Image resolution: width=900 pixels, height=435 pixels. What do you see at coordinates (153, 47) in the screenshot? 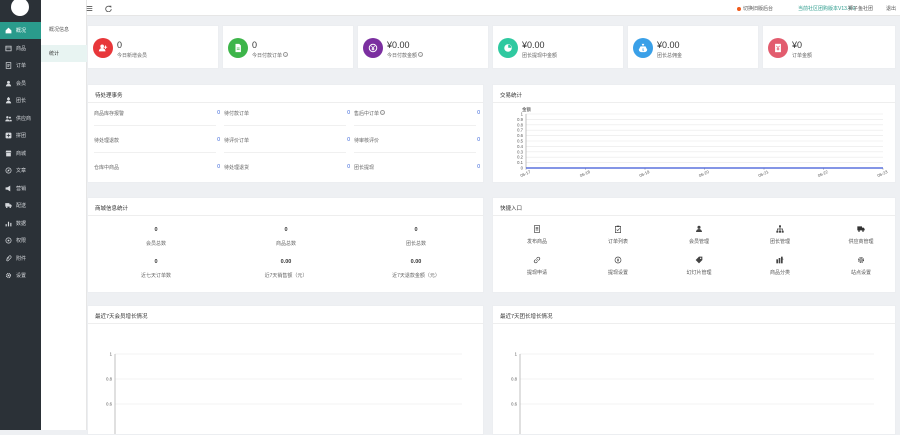
I see `stat-card: 0 今日新增会员` at bounding box center [153, 47].